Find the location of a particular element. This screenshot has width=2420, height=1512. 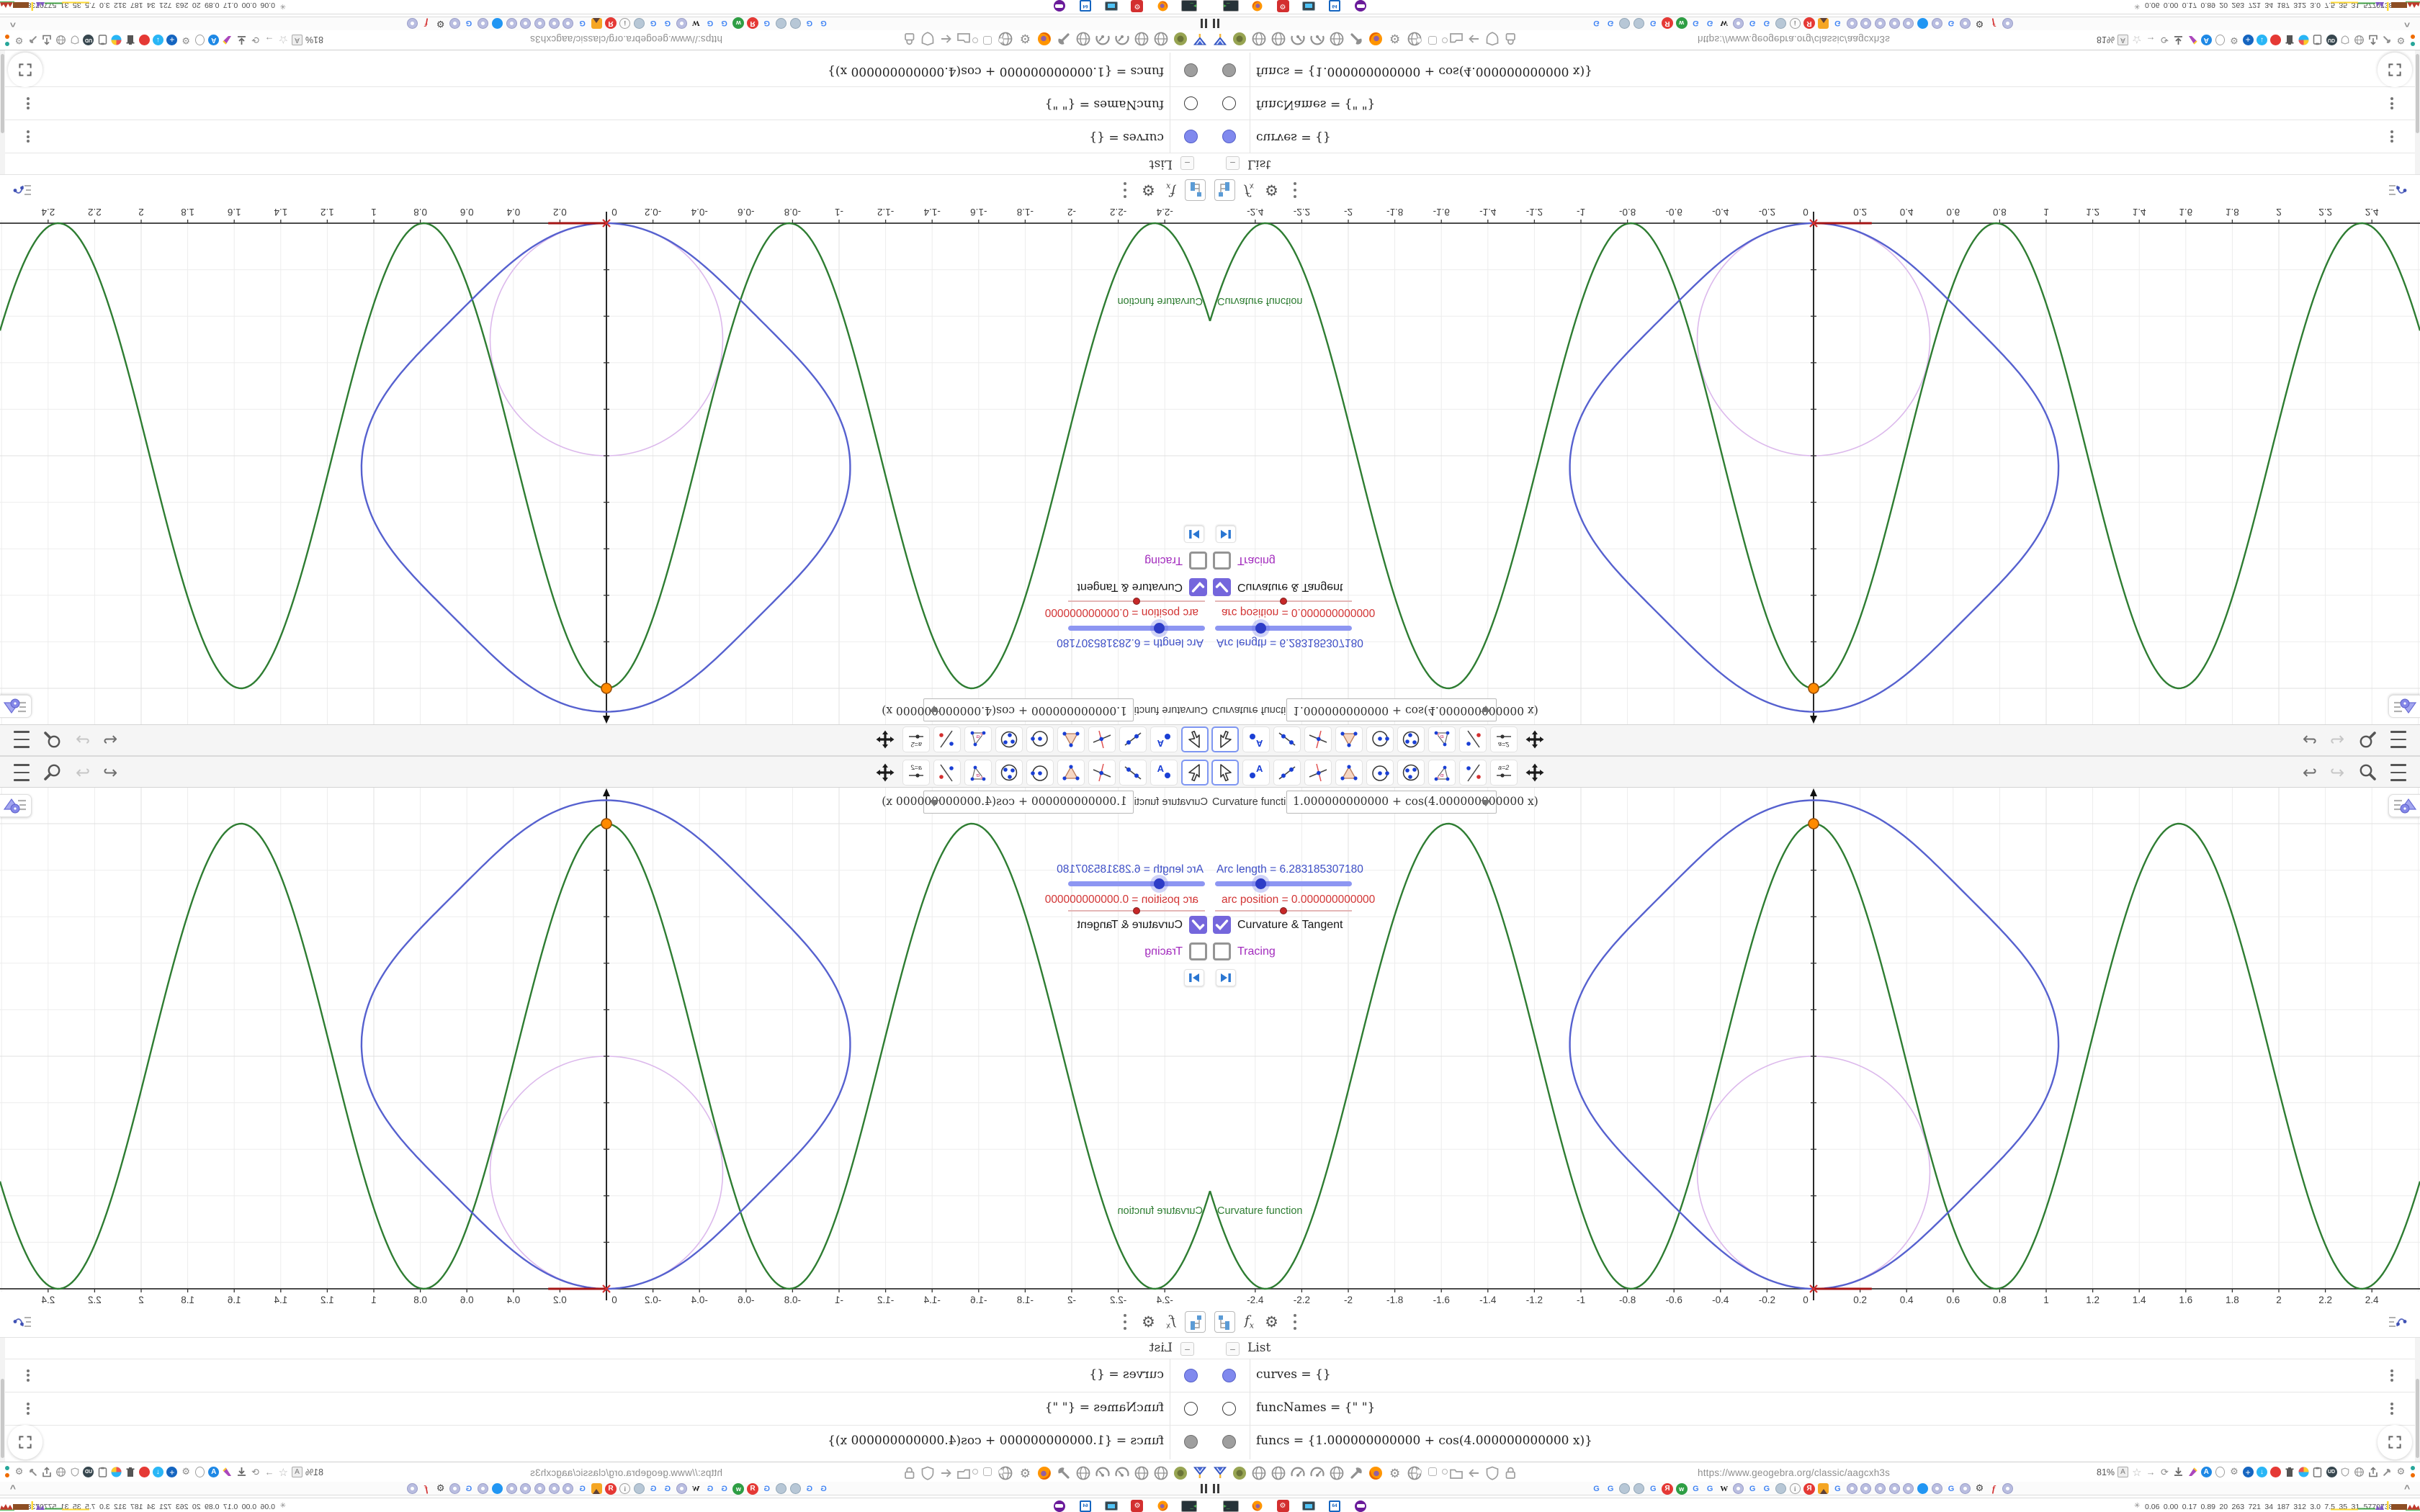

function-tools-button: fx is located at coordinates (1170, 190).